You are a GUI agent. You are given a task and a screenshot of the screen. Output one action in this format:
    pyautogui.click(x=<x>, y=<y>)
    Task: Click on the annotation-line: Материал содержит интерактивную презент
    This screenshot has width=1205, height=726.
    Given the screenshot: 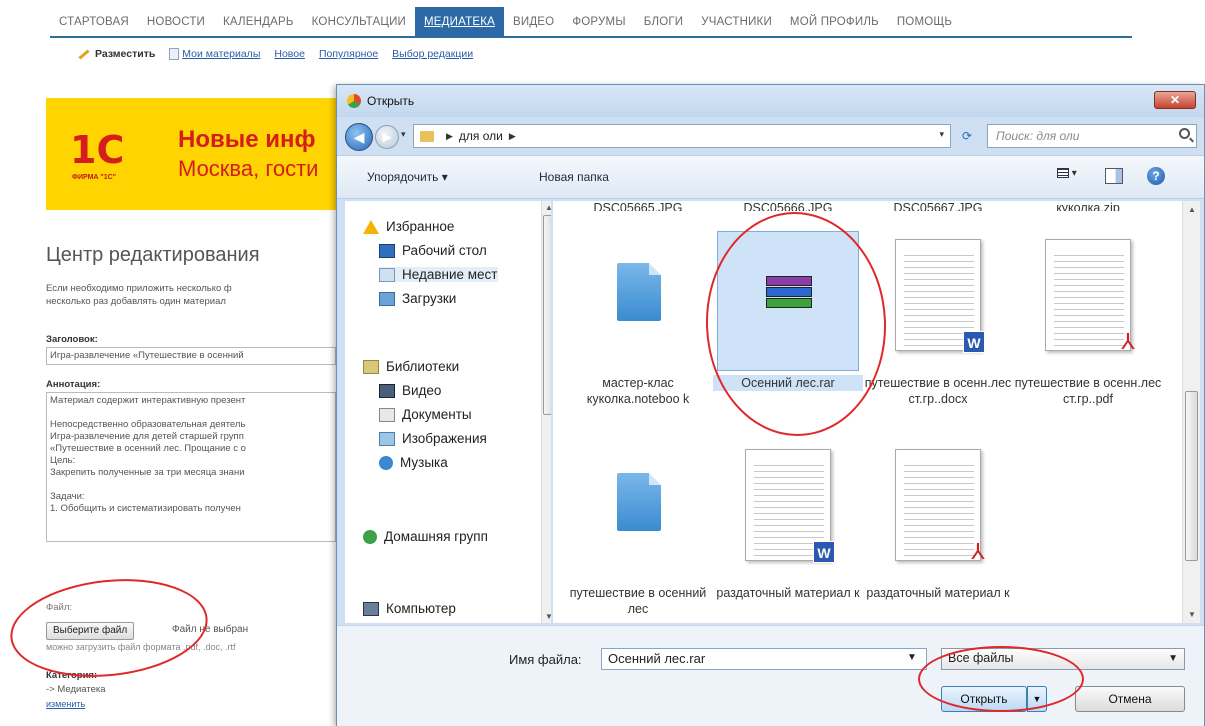 What is the action you would take?
    pyautogui.click(x=148, y=400)
    